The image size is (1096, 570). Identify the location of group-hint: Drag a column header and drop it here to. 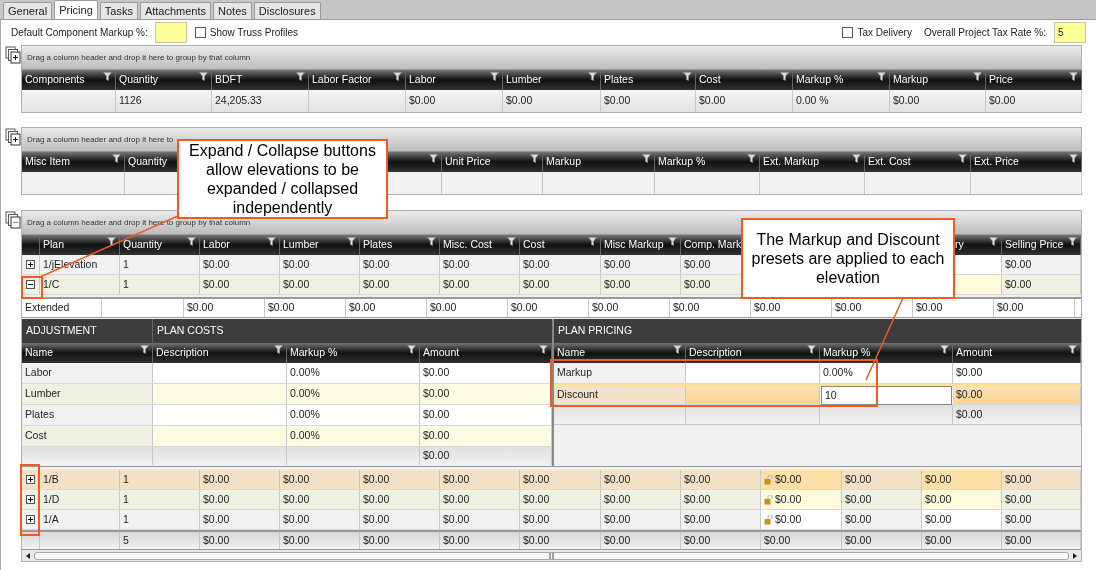
(100, 139).